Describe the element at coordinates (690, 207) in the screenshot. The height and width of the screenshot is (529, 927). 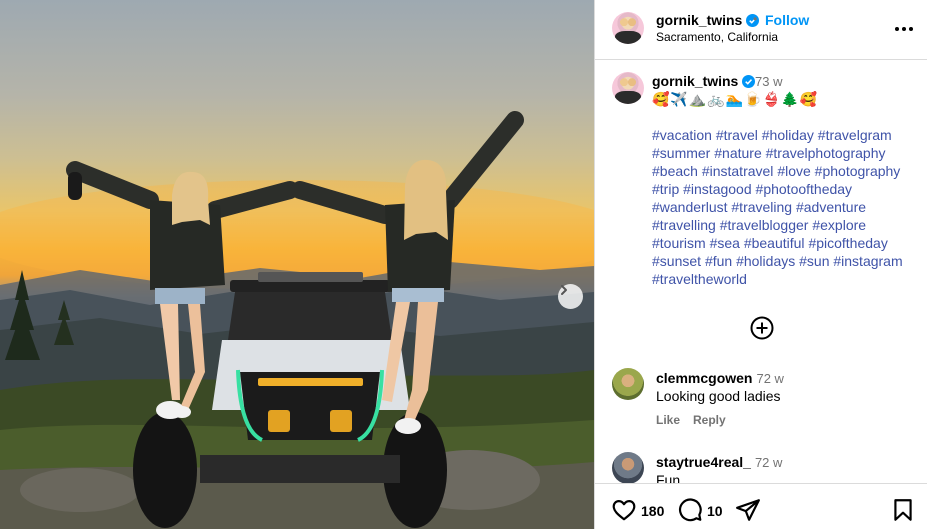
I see `hashtag-link: #wanderlust` at that location.